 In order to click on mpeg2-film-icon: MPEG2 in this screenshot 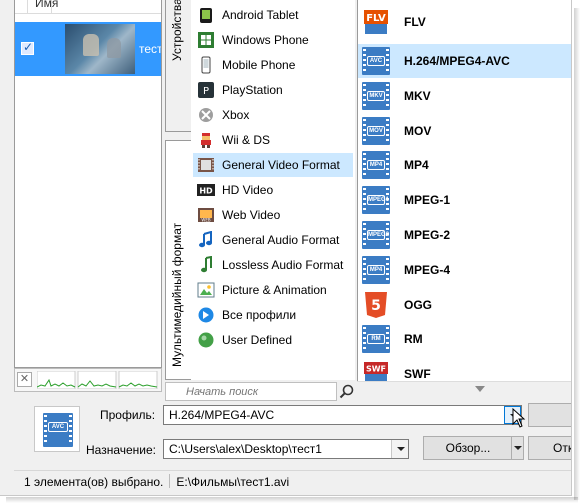, I will do `click(376, 235)`.